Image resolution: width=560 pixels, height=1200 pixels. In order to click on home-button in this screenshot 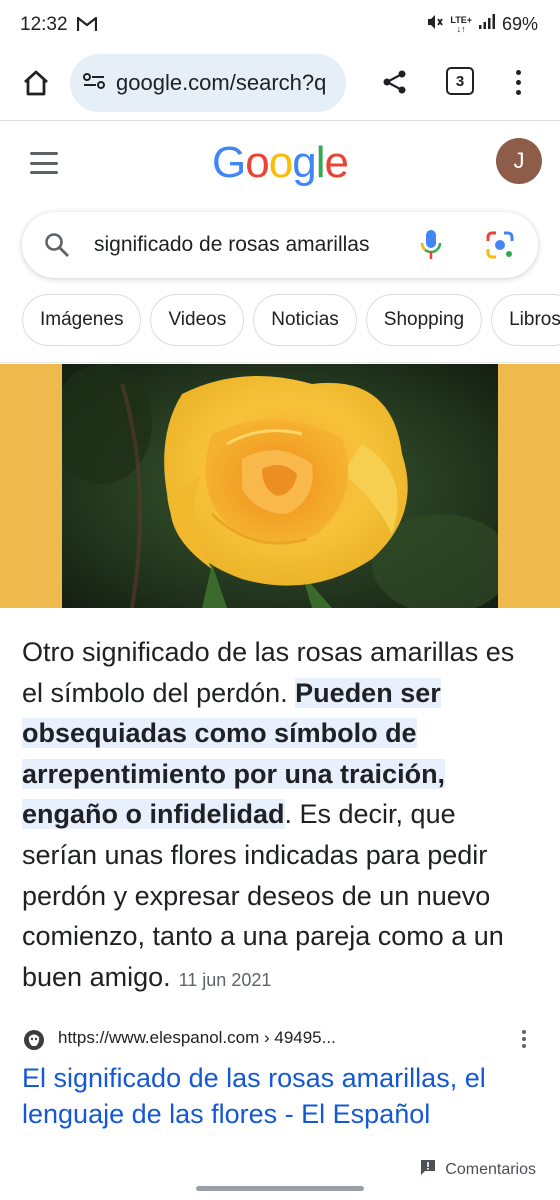, I will do `click(36, 83)`.